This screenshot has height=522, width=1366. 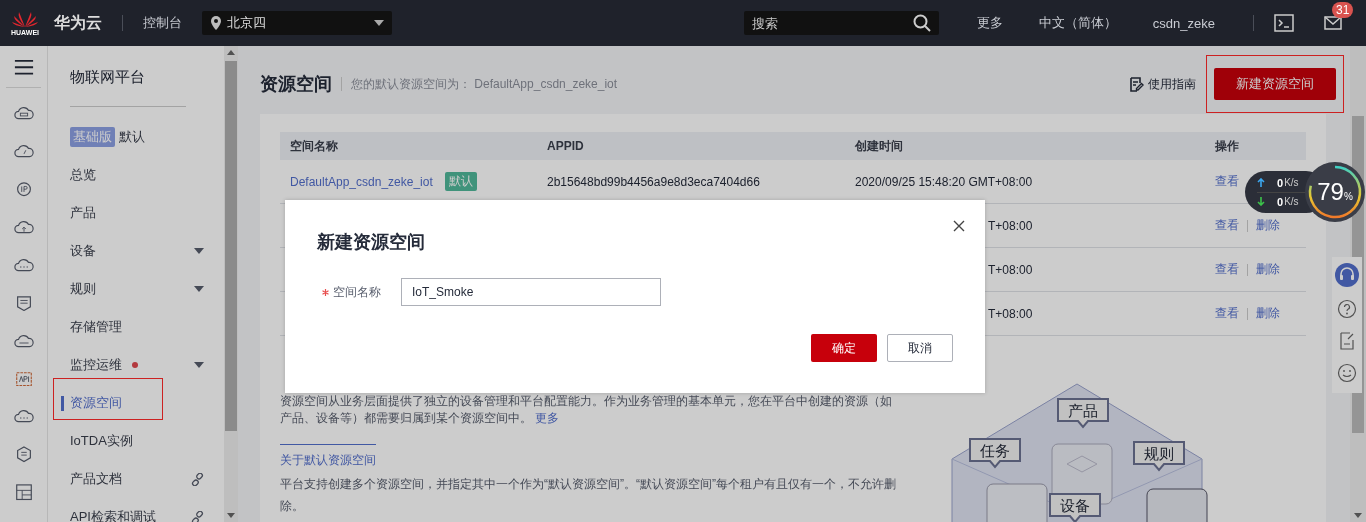 What do you see at coordinates (1284, 23) in the screenshot?
I see `terminal-icon` at bounding box center [1284, 23].